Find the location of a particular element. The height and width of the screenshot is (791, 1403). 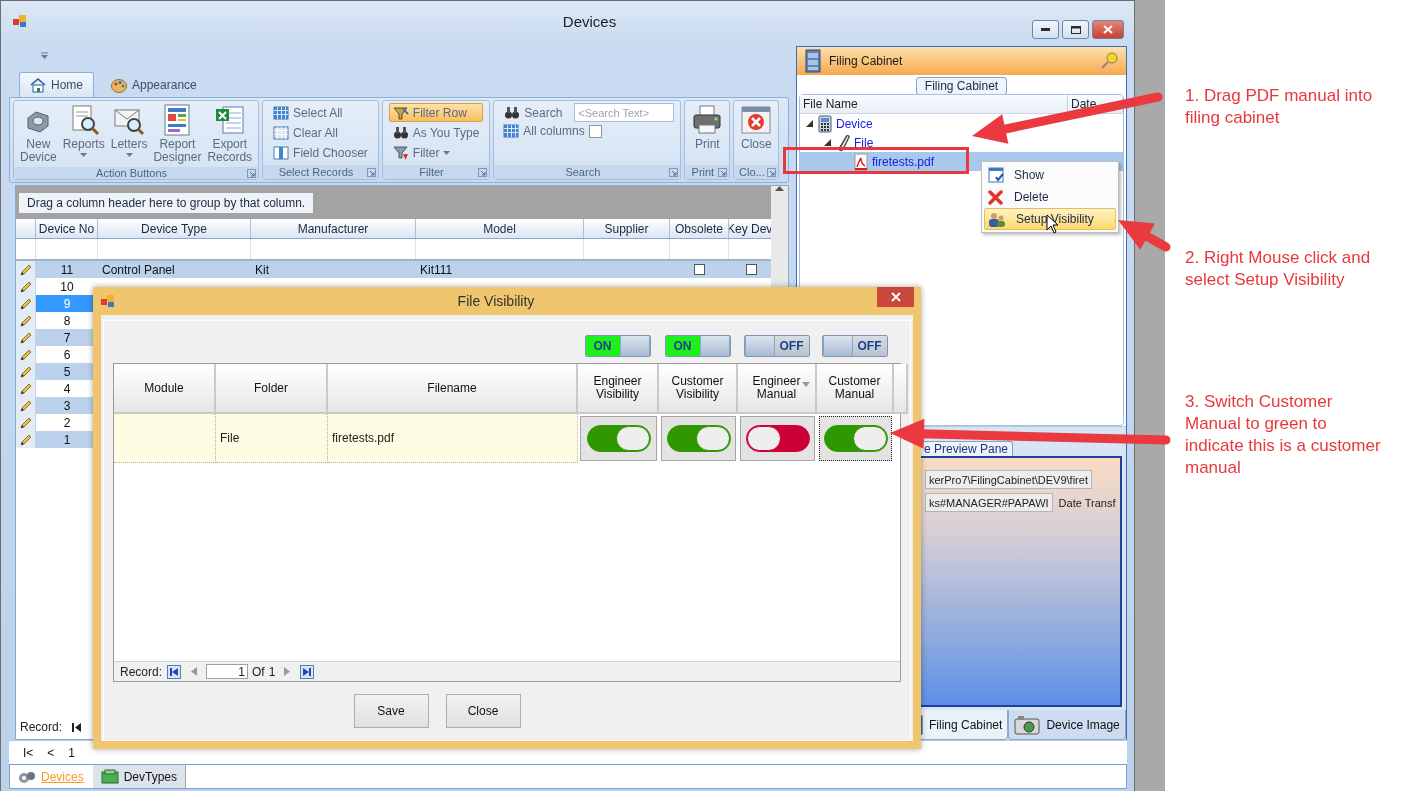

column-header: Supplier is located at coordinates (627, 229).